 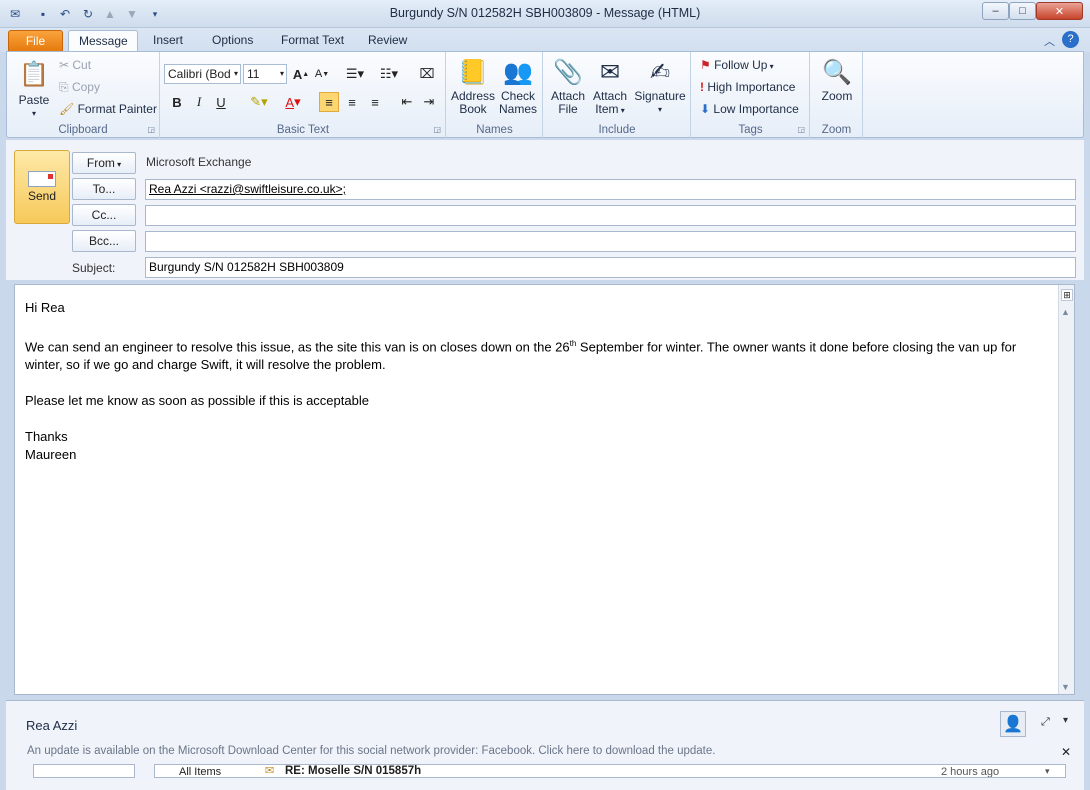 I want to click on align-center-icon: ≡, so click(x=352, y=102).